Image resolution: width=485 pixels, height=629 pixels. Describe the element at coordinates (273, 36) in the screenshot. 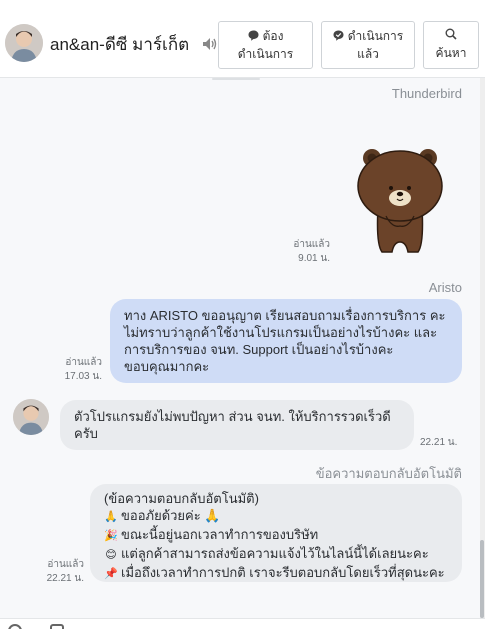

I see `todo-label-1: ต้อง` at that location.